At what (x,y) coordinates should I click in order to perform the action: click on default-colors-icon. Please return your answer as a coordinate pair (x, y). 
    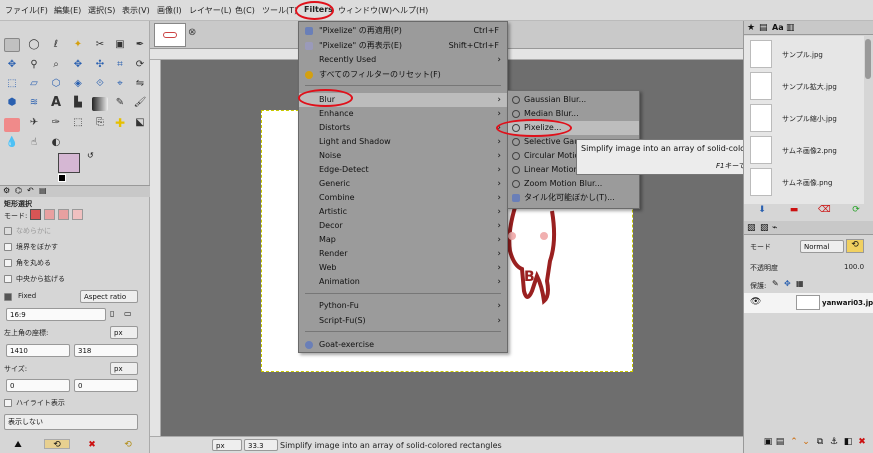
    Looking at the image, I should click on (62, 178).